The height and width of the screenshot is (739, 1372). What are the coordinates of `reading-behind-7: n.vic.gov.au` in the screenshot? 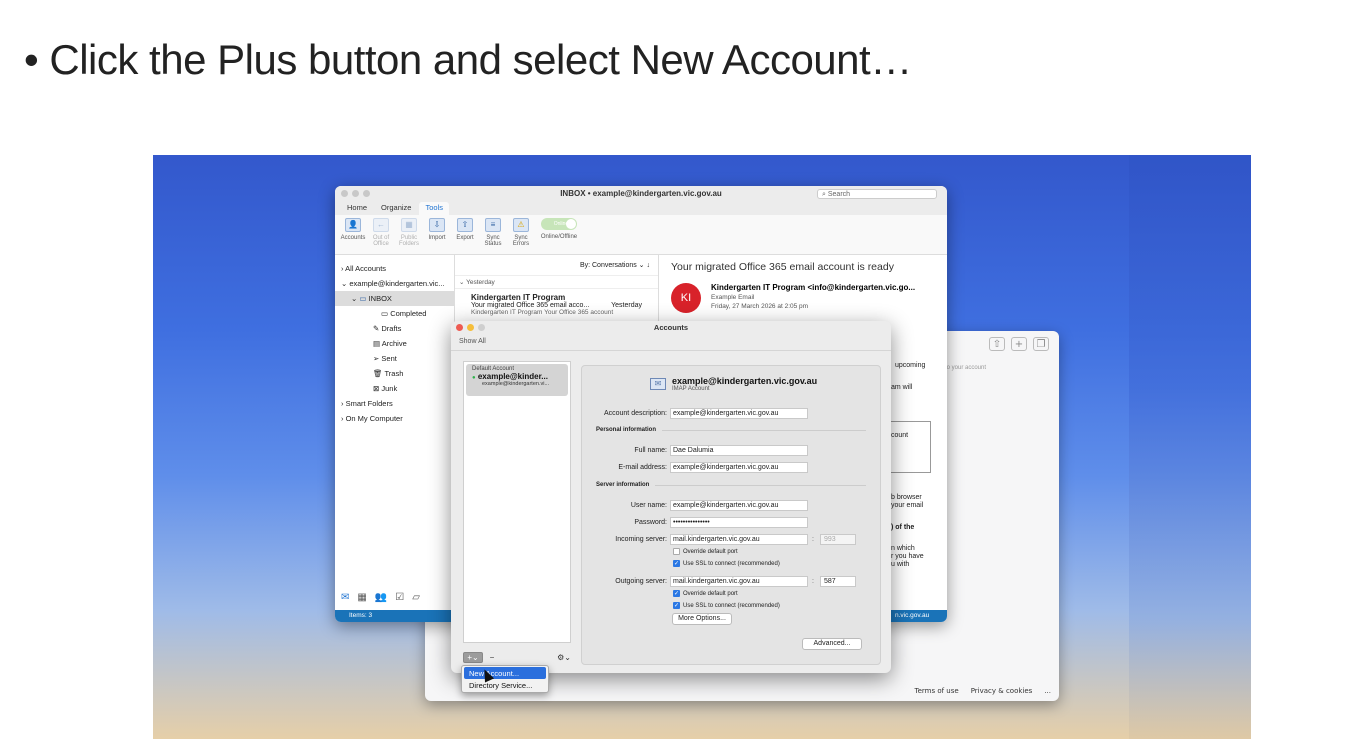 It's located at (912, 616).